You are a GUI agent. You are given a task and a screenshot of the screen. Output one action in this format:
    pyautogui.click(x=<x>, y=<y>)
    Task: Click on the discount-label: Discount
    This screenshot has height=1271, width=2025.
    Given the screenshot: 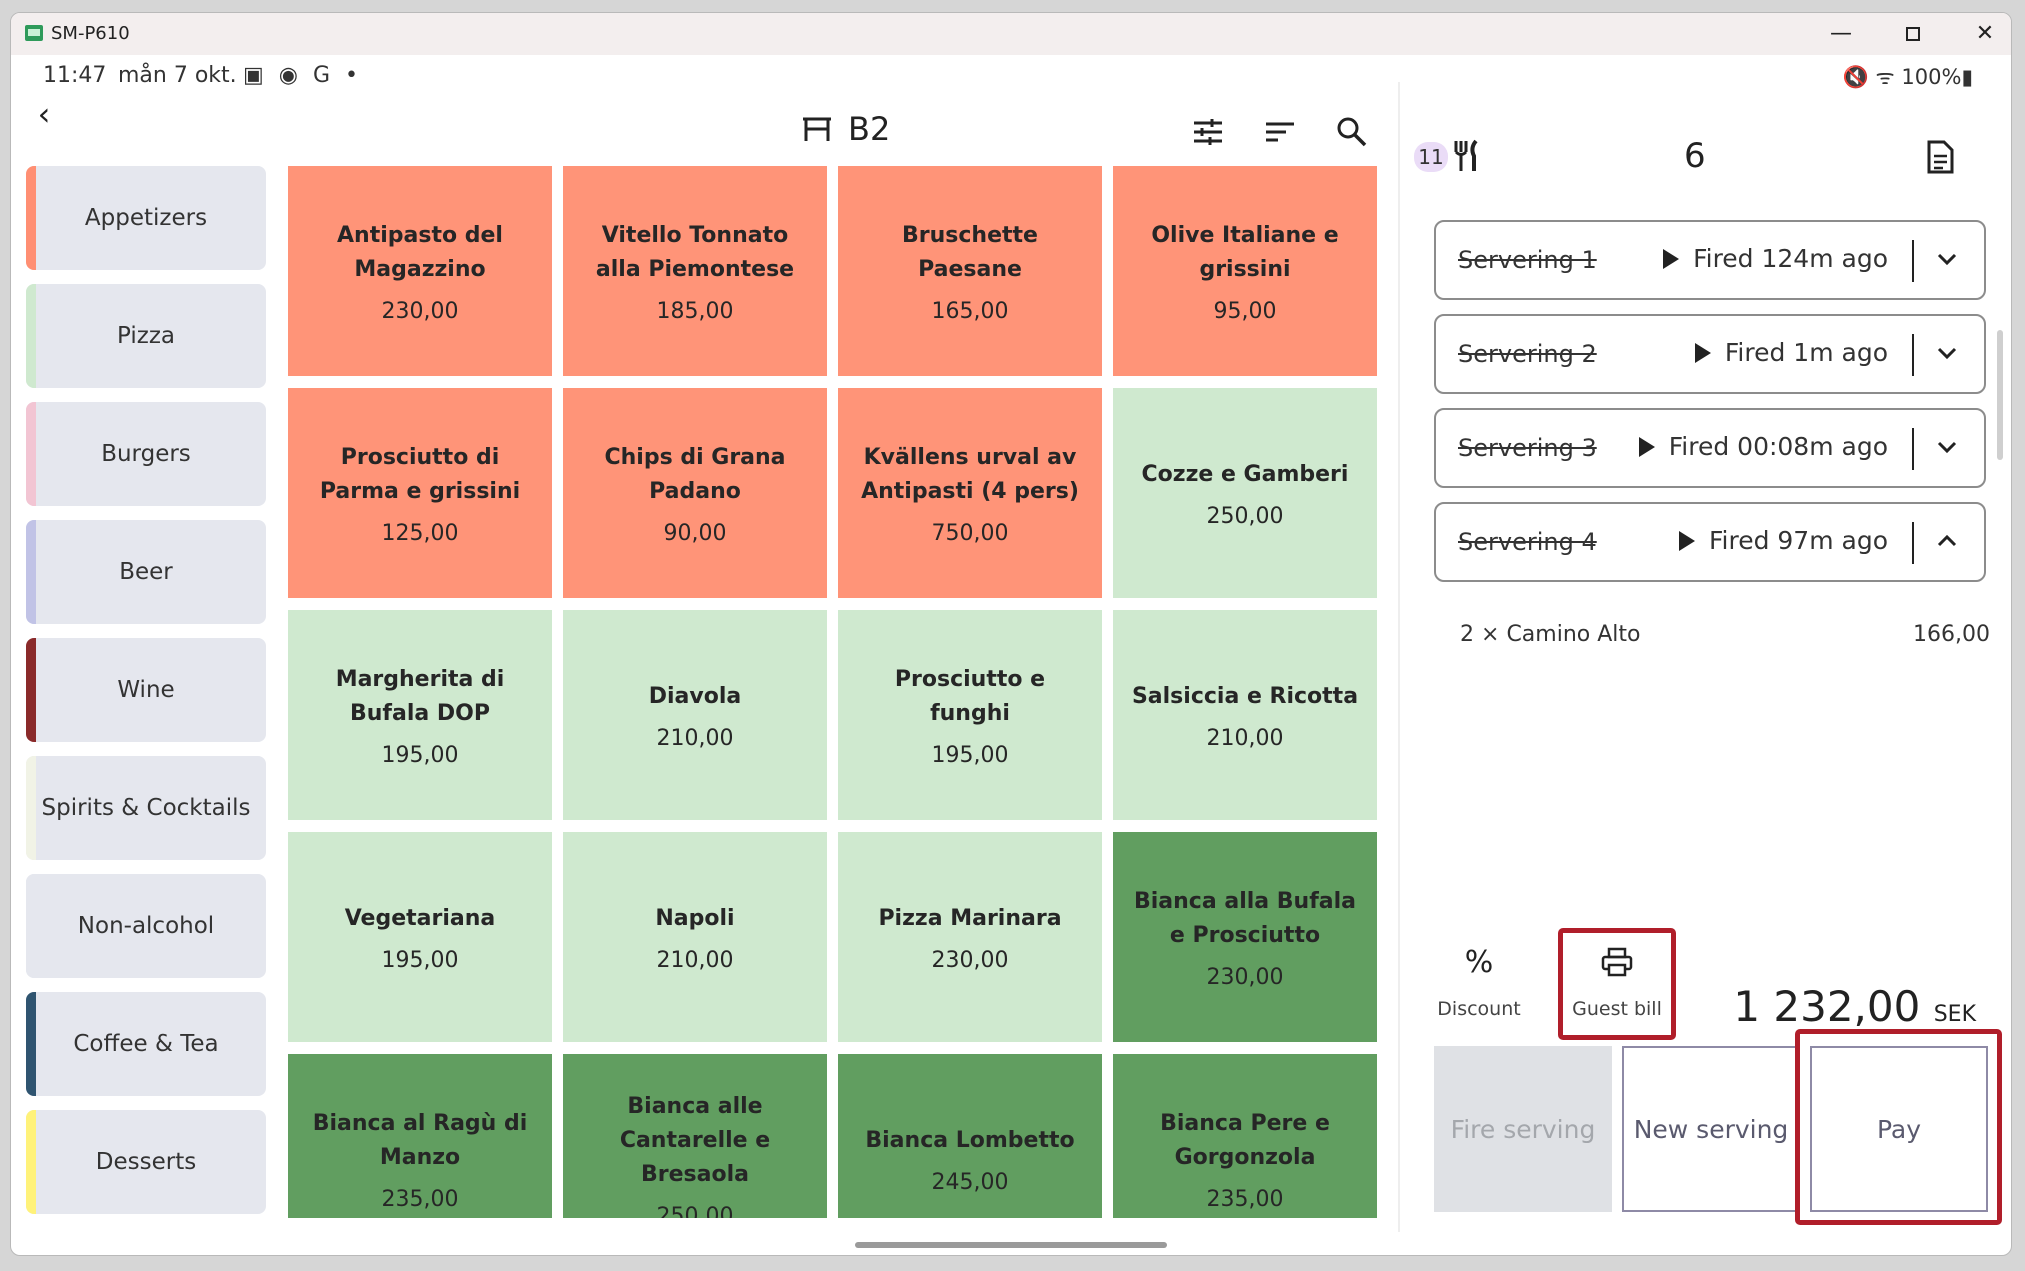 What is the action you would take?
    pyautogui.click(x=1479, y=1009)
    